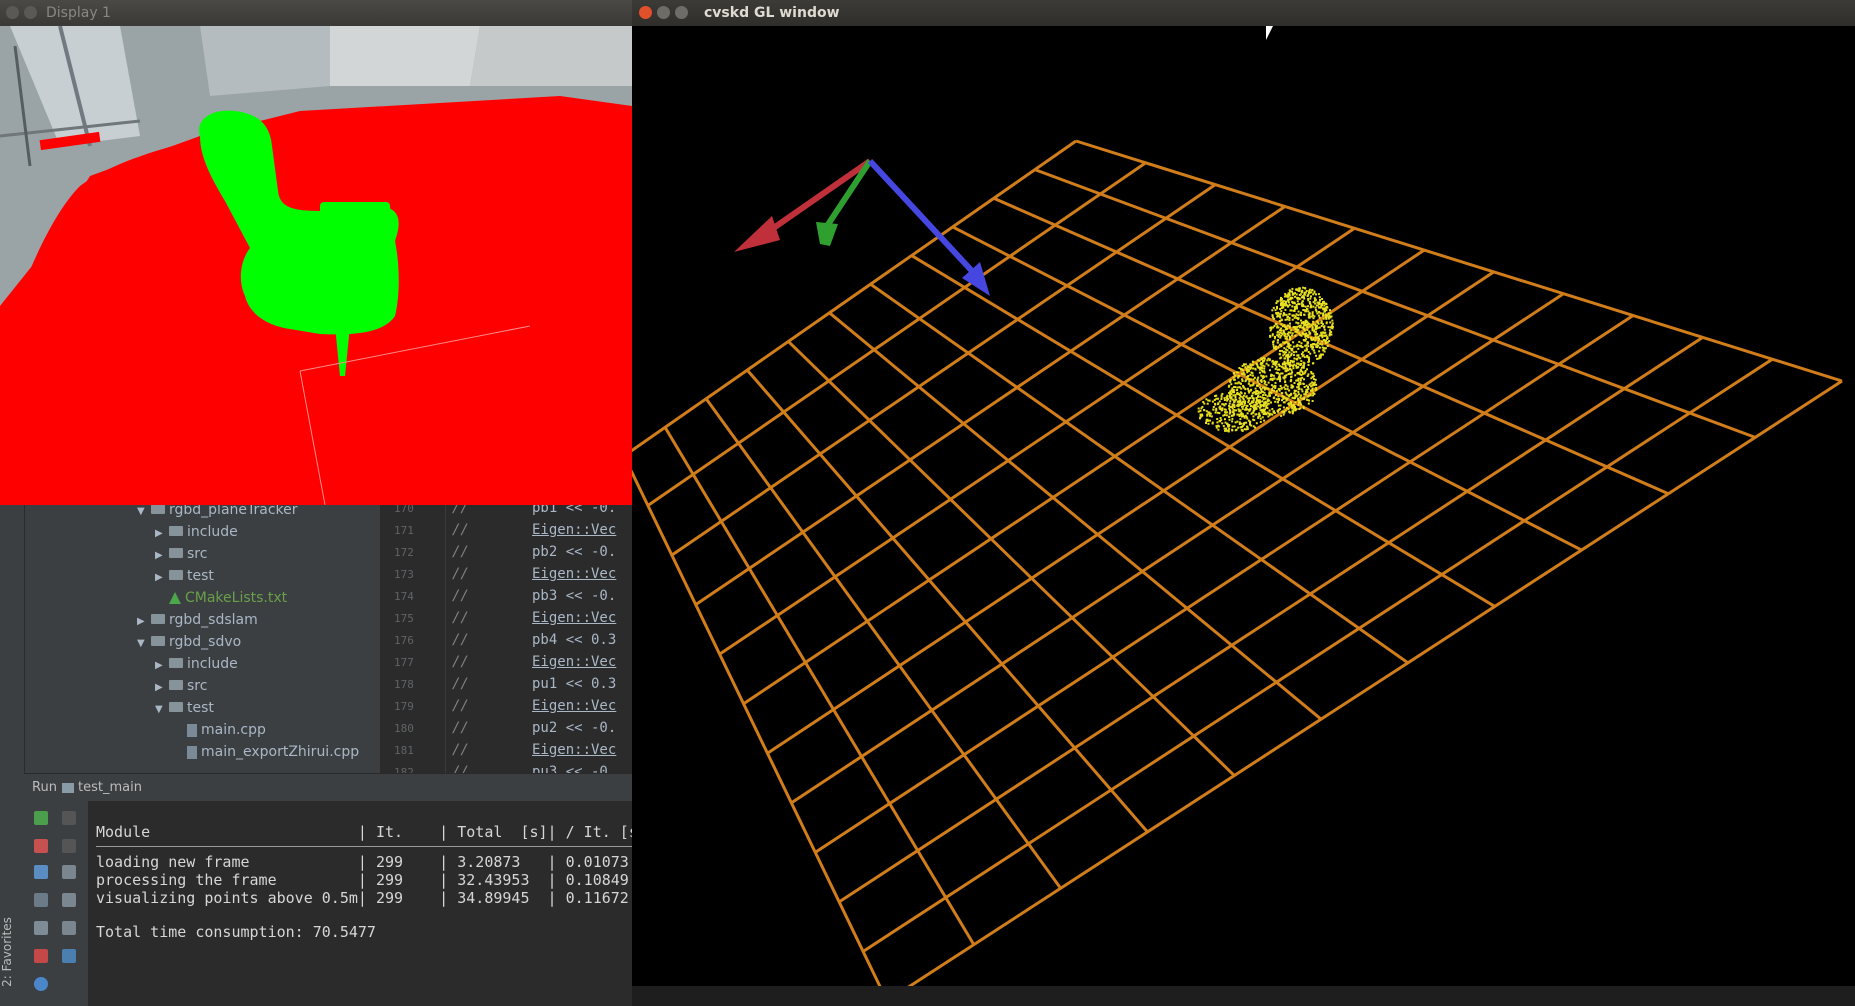 This screenshot has height=1006, width=1855. I want to click on run-label: Run, so click(44, 787).